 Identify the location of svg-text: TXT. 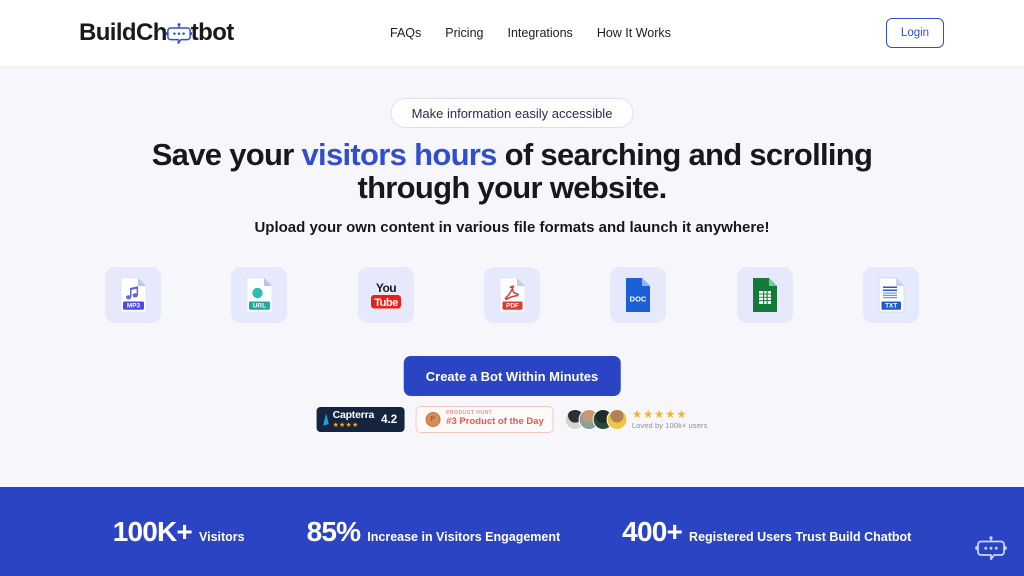
(891, 306).